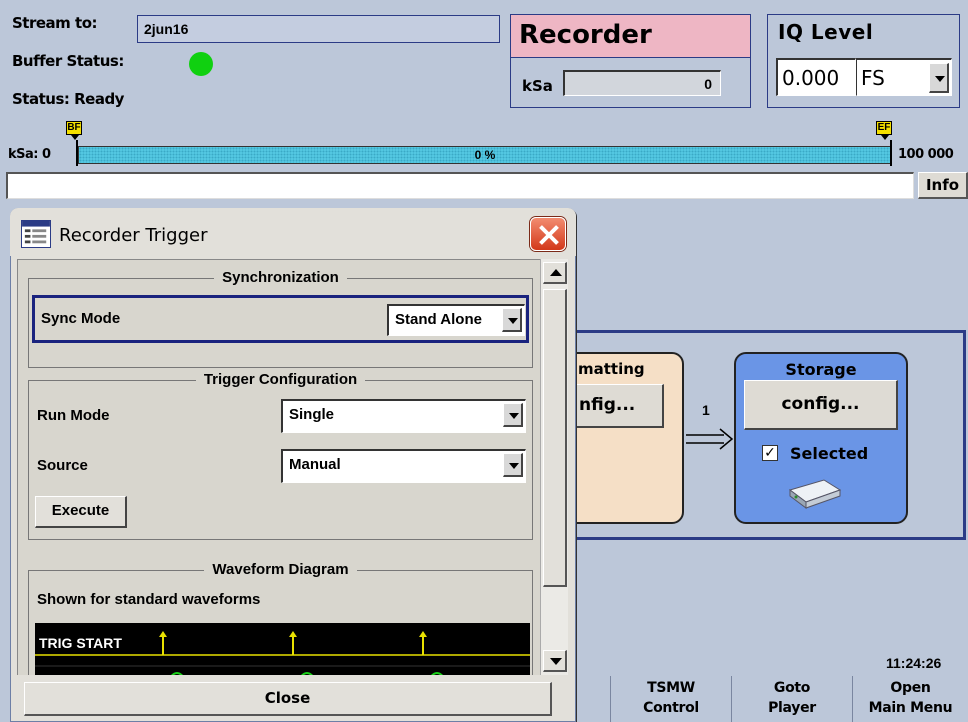 This screenshot has height=722, width=968. Describe the element at coordinates (403, 416) in the screenshot. I see `run-mode-select: Single` at that location.